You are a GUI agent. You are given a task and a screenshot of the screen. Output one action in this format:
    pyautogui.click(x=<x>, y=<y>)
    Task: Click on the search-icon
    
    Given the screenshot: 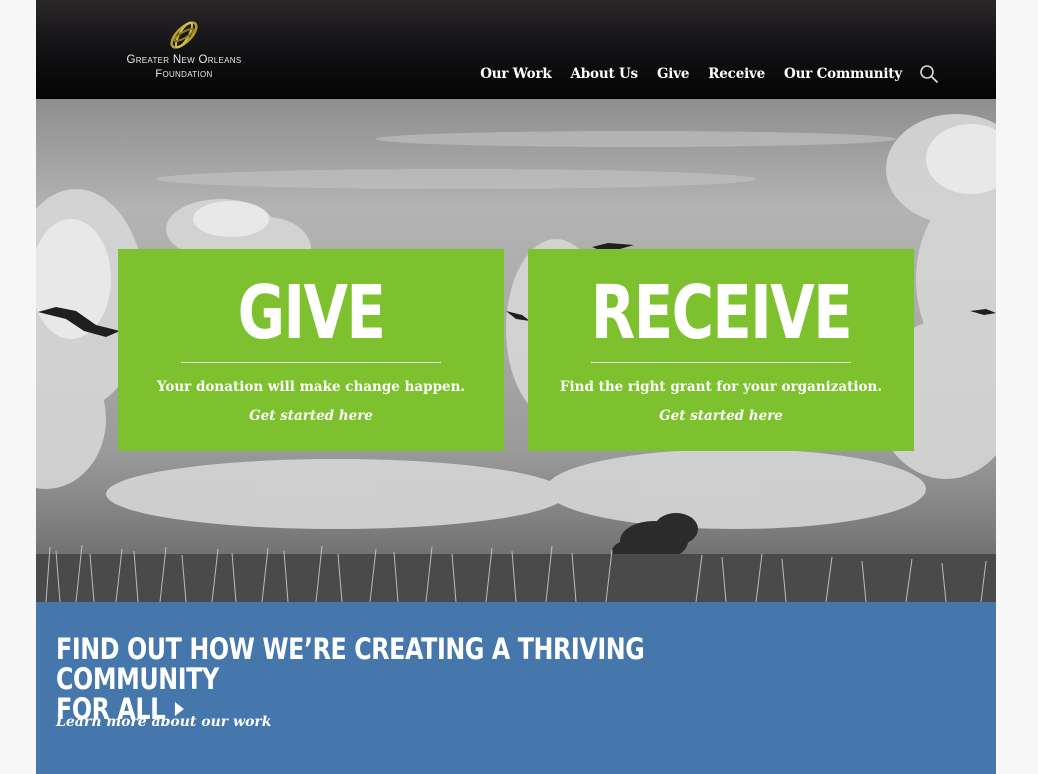 What is the action you would take?
    pyautogui.click(x=929, y=74)
    